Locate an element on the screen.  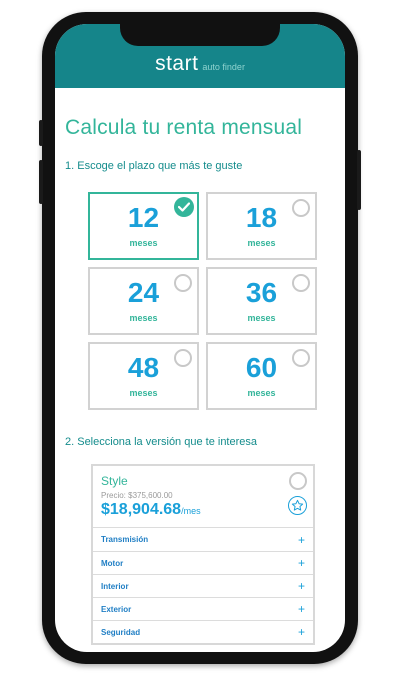
monthly-amount: $18,904.68 is located at coordinates (141, 509).